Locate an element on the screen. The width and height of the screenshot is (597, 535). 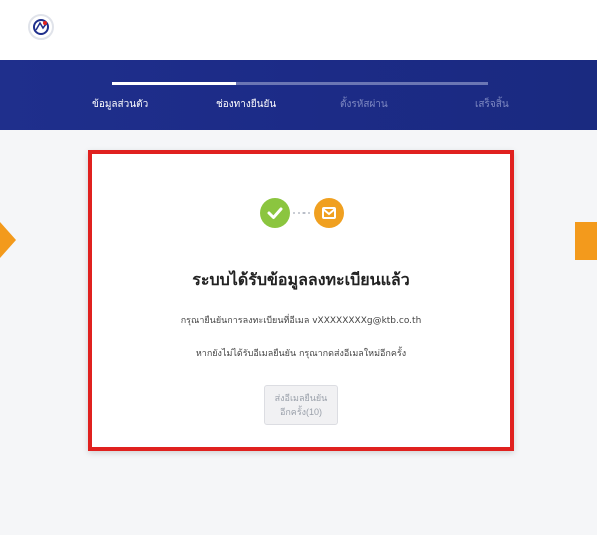
connector-dots is located at coordinates (301, 213).